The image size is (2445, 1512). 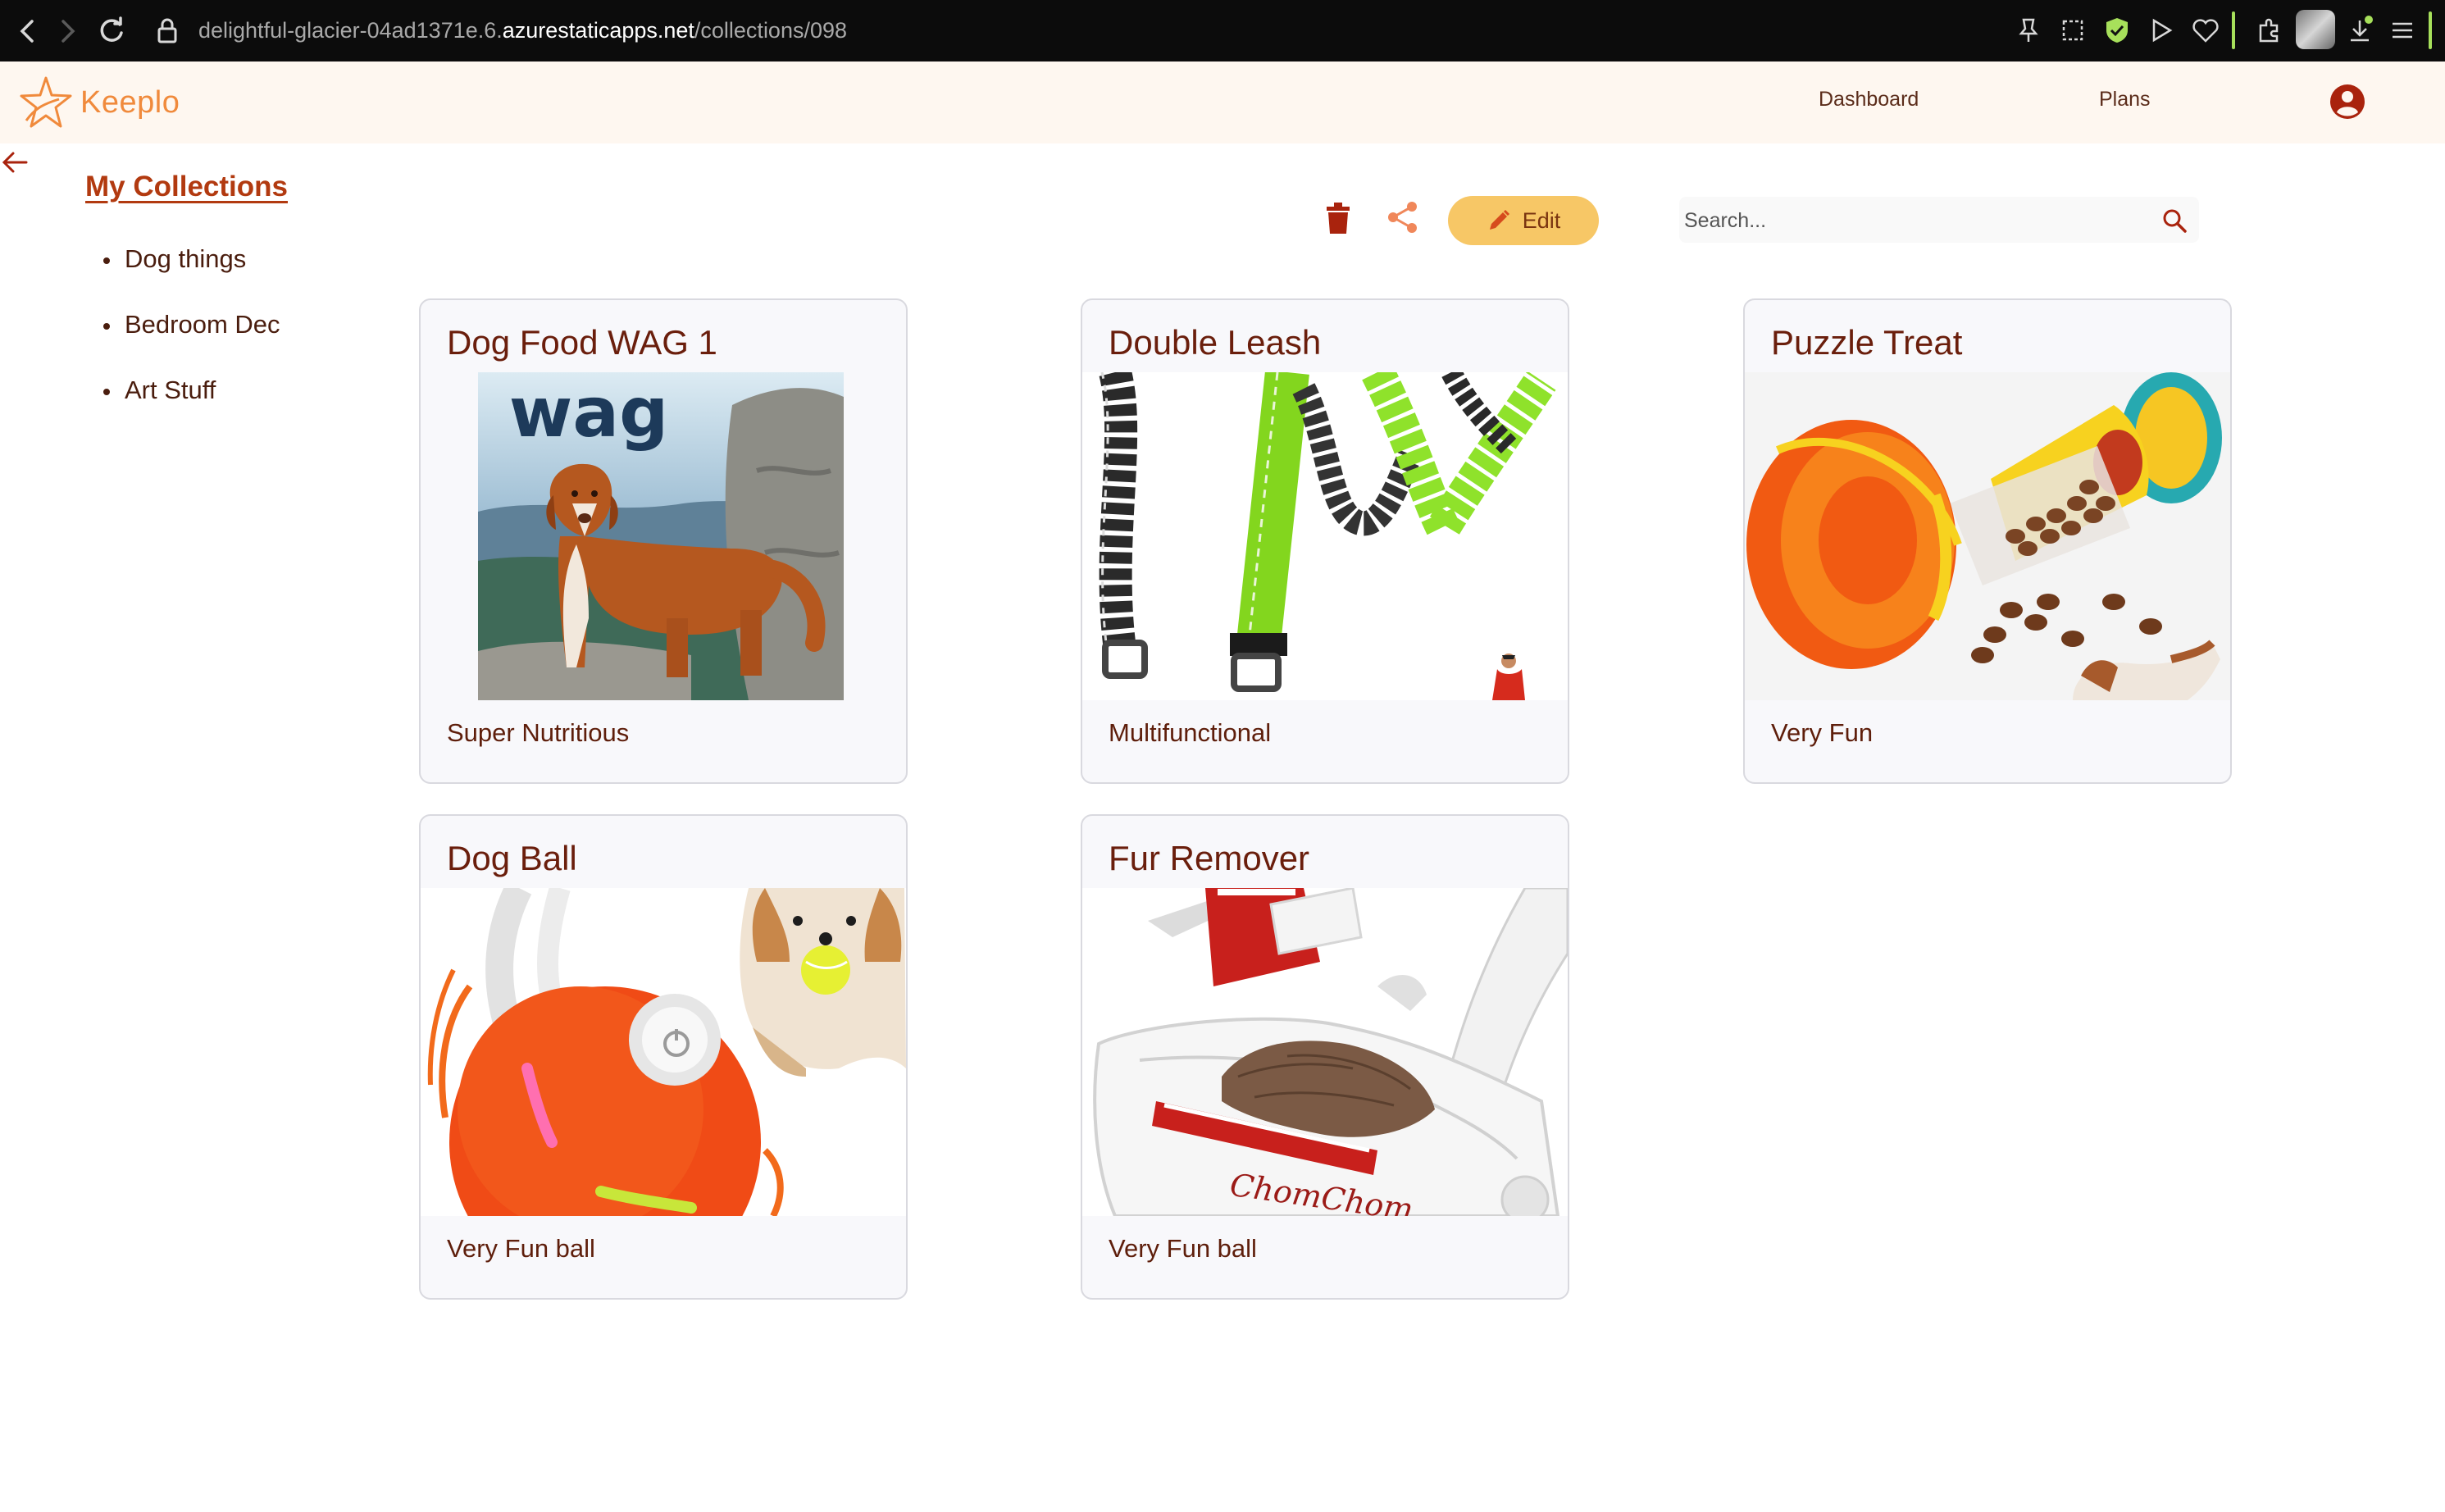 I want to click on puzzle-treat-image, so click(x=1988, y=536).